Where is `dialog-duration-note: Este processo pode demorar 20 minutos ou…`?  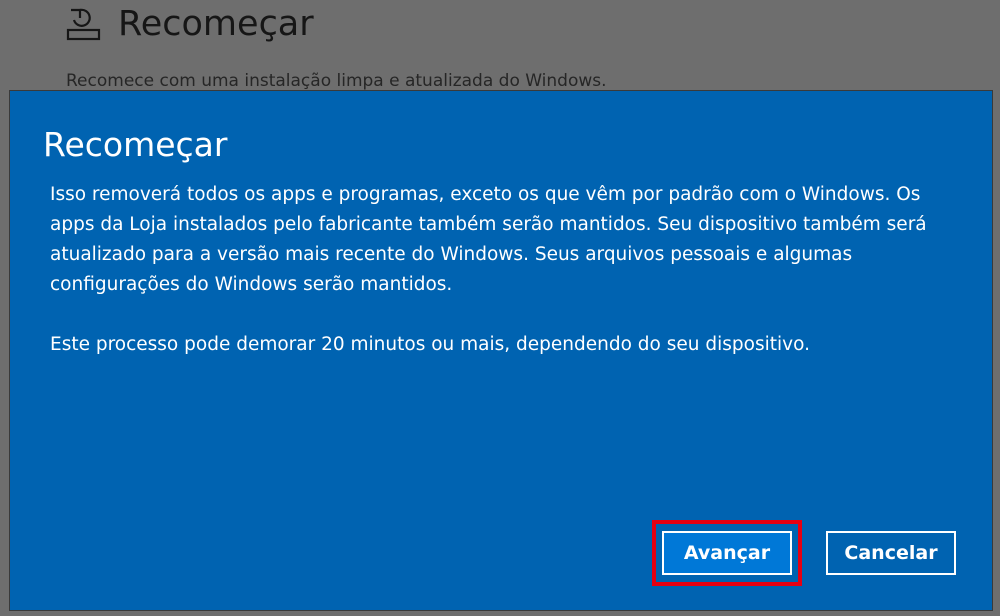
dialog-duration-note: Este processo pode demorar 20 minutos ou… is located at coordinates (430, 344).